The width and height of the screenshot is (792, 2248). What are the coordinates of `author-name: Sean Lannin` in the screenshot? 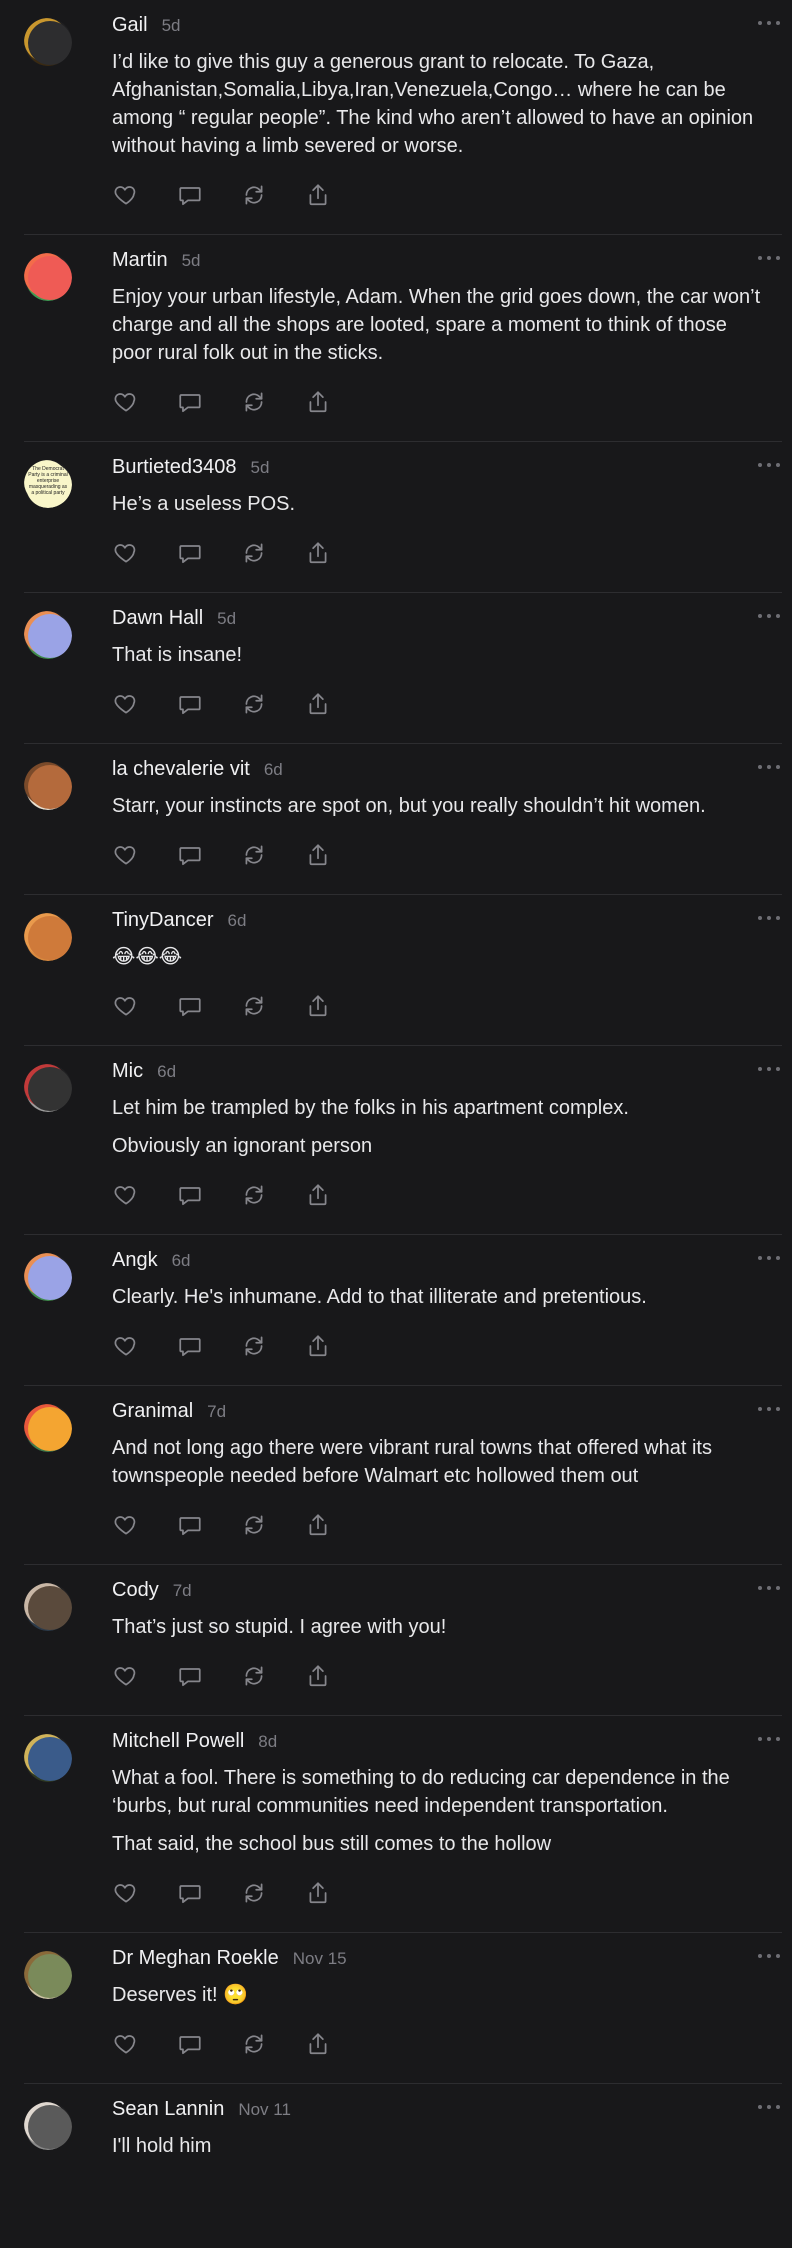 It's located at (168, 2109).